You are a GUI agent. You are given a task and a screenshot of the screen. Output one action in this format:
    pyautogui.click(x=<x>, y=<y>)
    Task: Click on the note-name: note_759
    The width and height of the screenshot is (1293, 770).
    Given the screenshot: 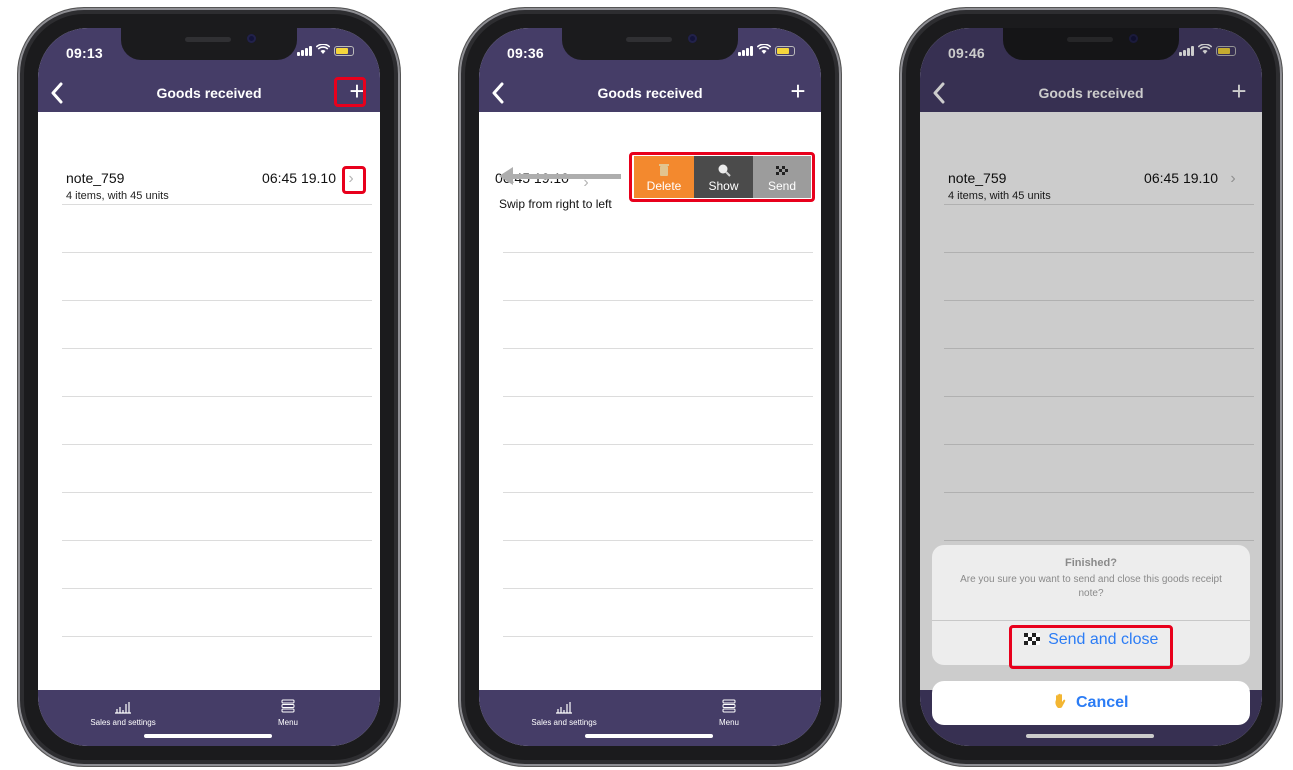 What is the action you would take?
    pyautogui.click(x=95, y=178)
    